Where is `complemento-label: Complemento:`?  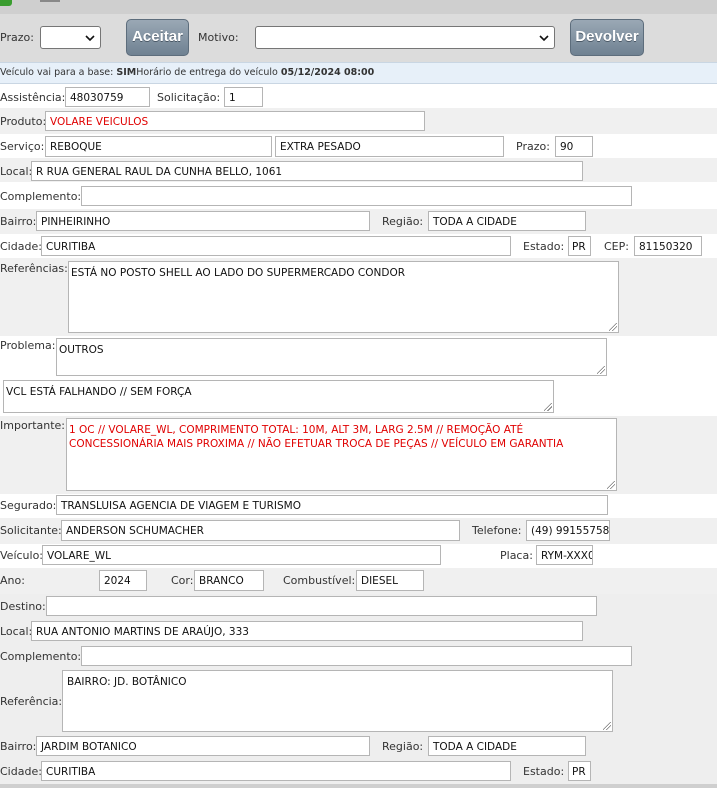
complemento-label: Complemento: is located at coordinates (41, 196).